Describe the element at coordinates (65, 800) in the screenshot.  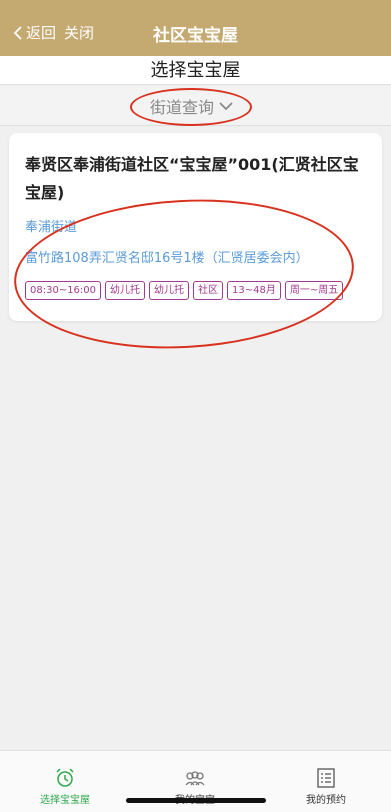
I see `tab-label: 选择宝宝屋` at that location.